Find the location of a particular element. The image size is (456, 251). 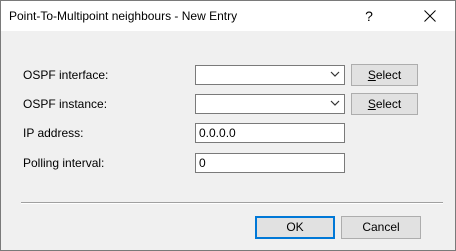

ospf-instance-select-button: Select is located at coordinates (384, 104).